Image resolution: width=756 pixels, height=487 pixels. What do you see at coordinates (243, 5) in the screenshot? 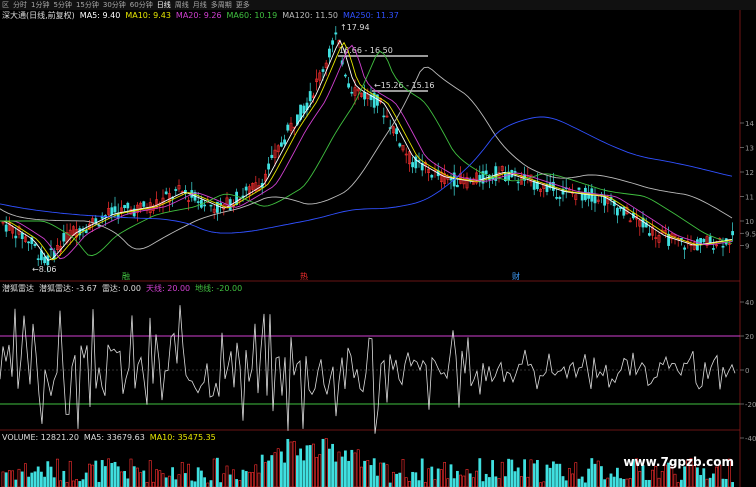
I see `tab-period-10: 更多` at bounding box center [243, 5].